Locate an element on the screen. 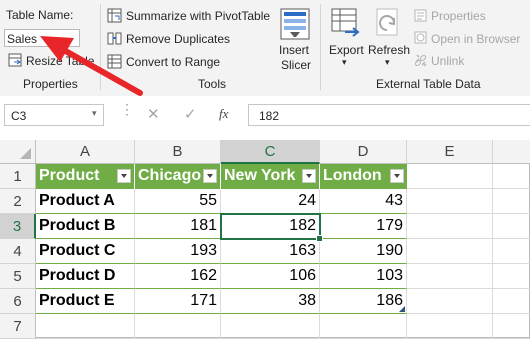  column-header-d: D is located at coordinates (363, 152).